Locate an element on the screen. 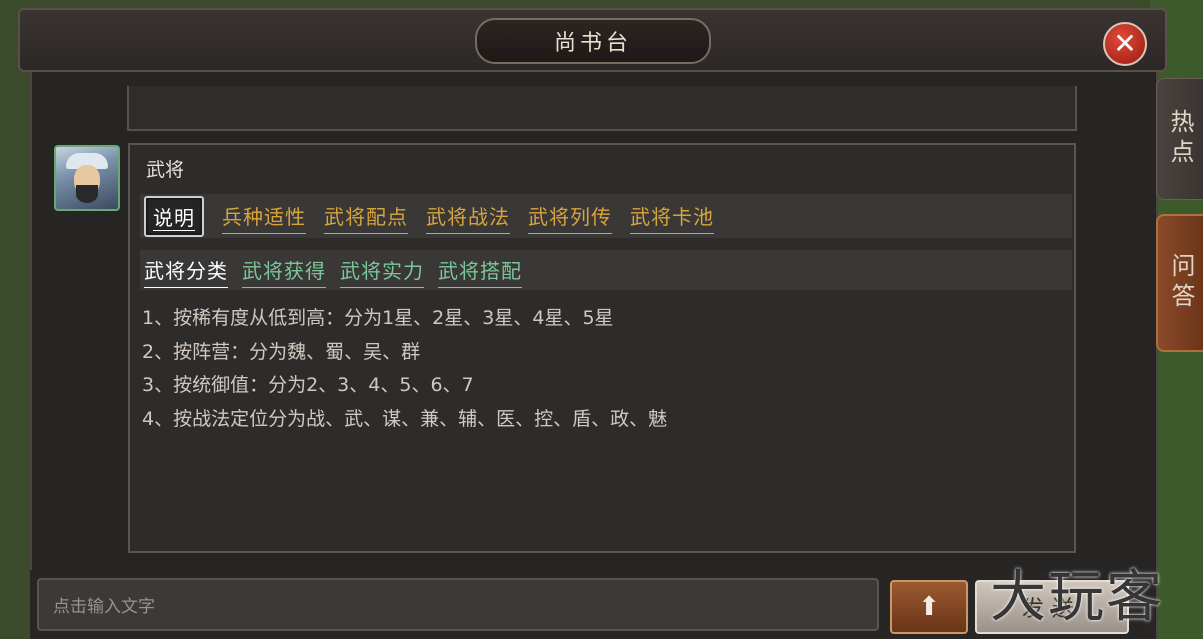  previous-message-strip is located at coordinates (602, 108).